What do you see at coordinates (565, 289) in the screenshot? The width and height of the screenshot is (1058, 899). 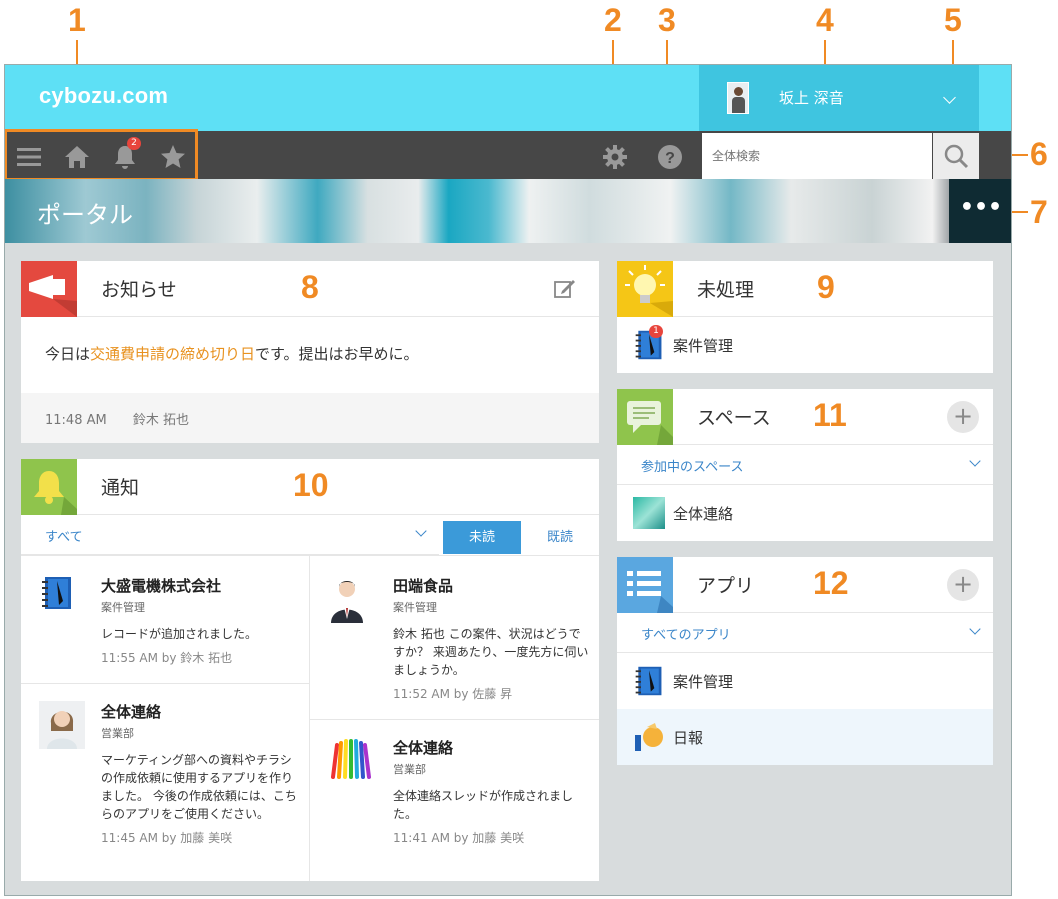 I see `edit-icon` at bounding box center [565, 289].